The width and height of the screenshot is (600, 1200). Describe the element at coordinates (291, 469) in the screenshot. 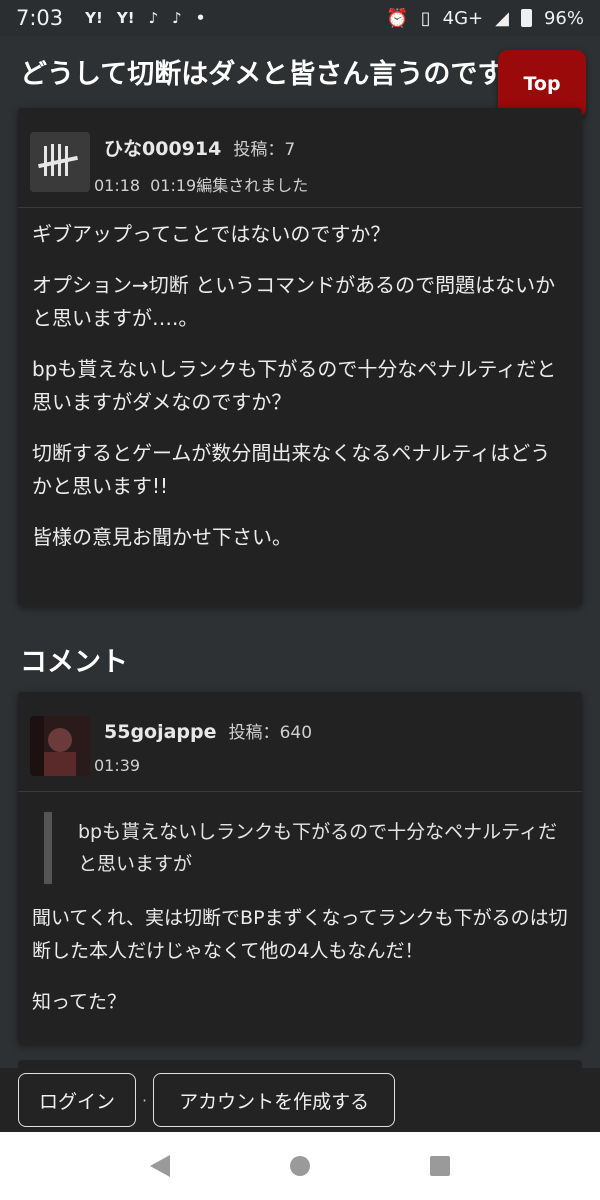

I see `post-paragraph: 切断するとゲームが数分間出来なくなるペナルティはどうかと思います!!` at that location.